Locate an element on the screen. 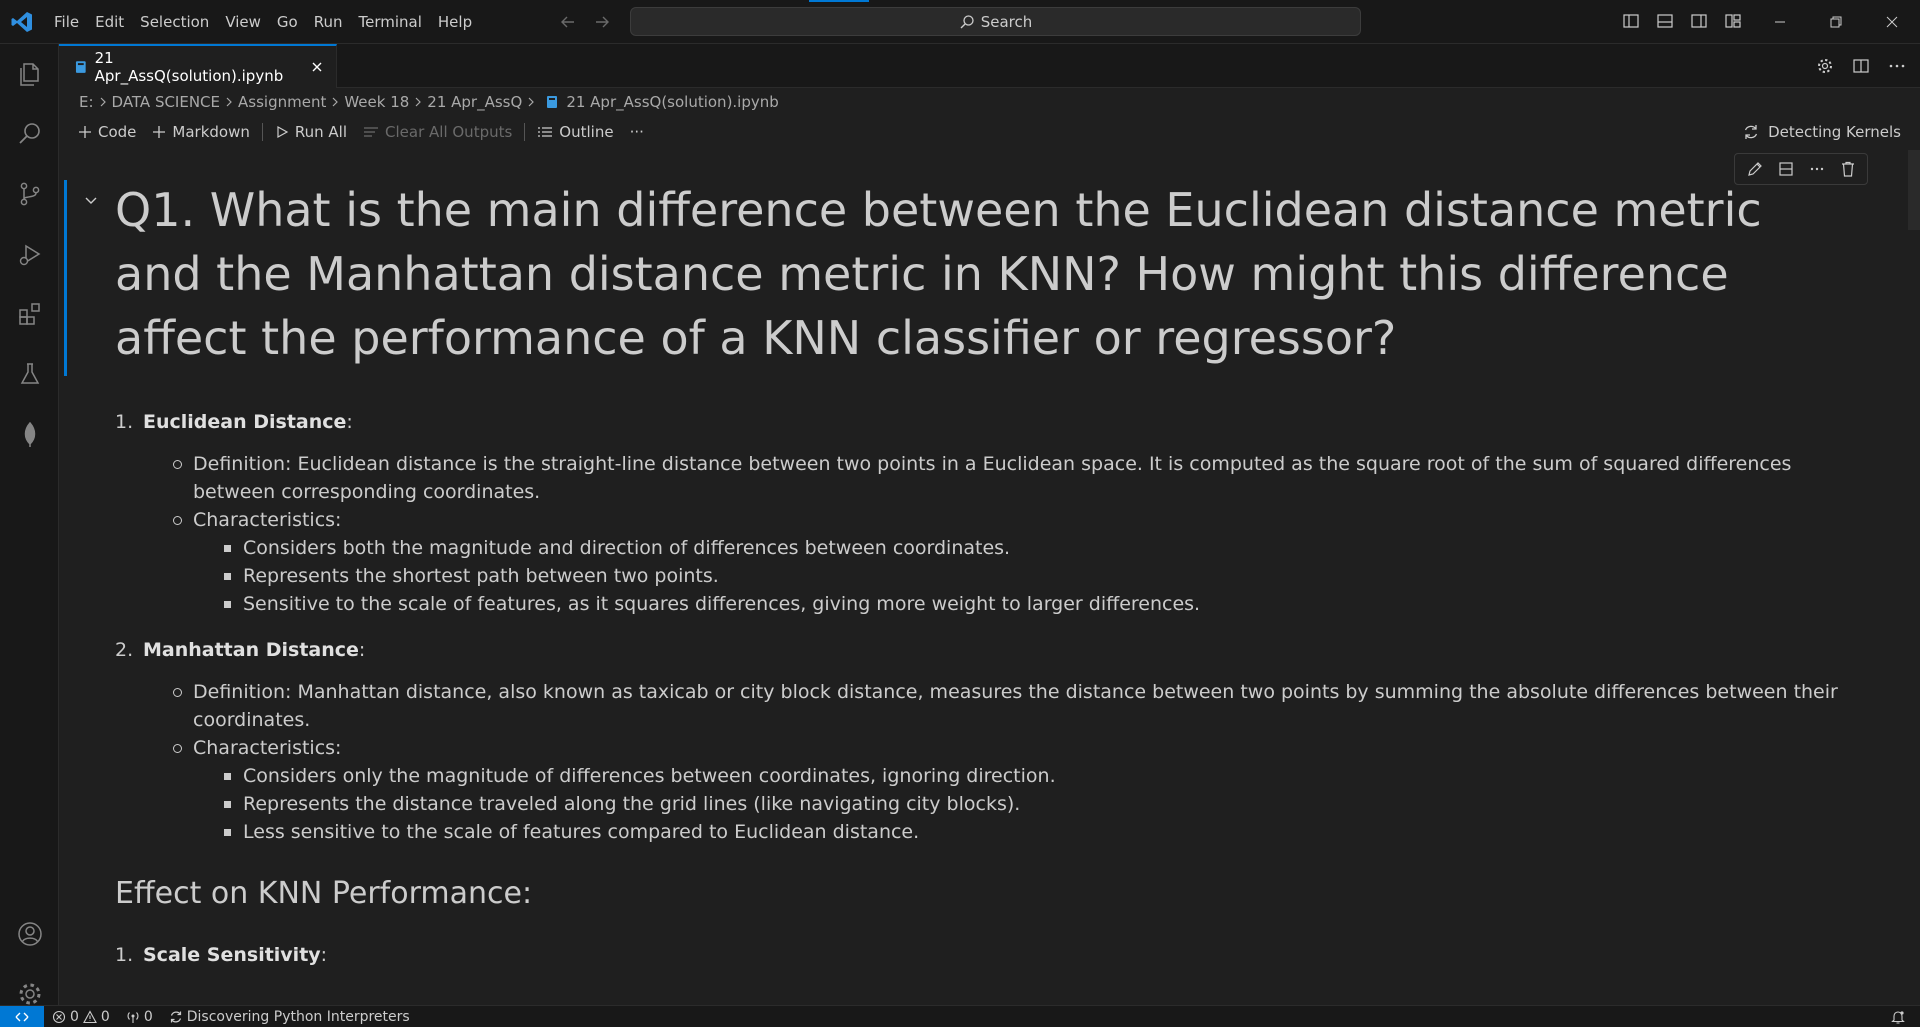 The height and width of the screenshot is (1027, 1920). breadcrumb-drive: E: is located at coordinates (86, 102).